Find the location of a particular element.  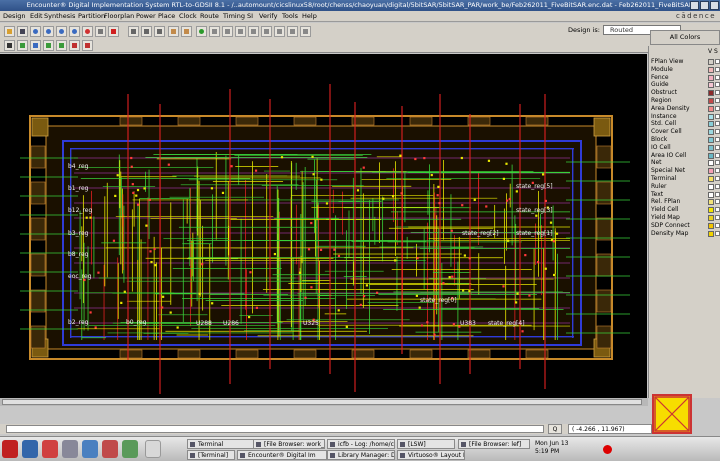

task-lsw: [LSW] is located at coordinates (426, 444).